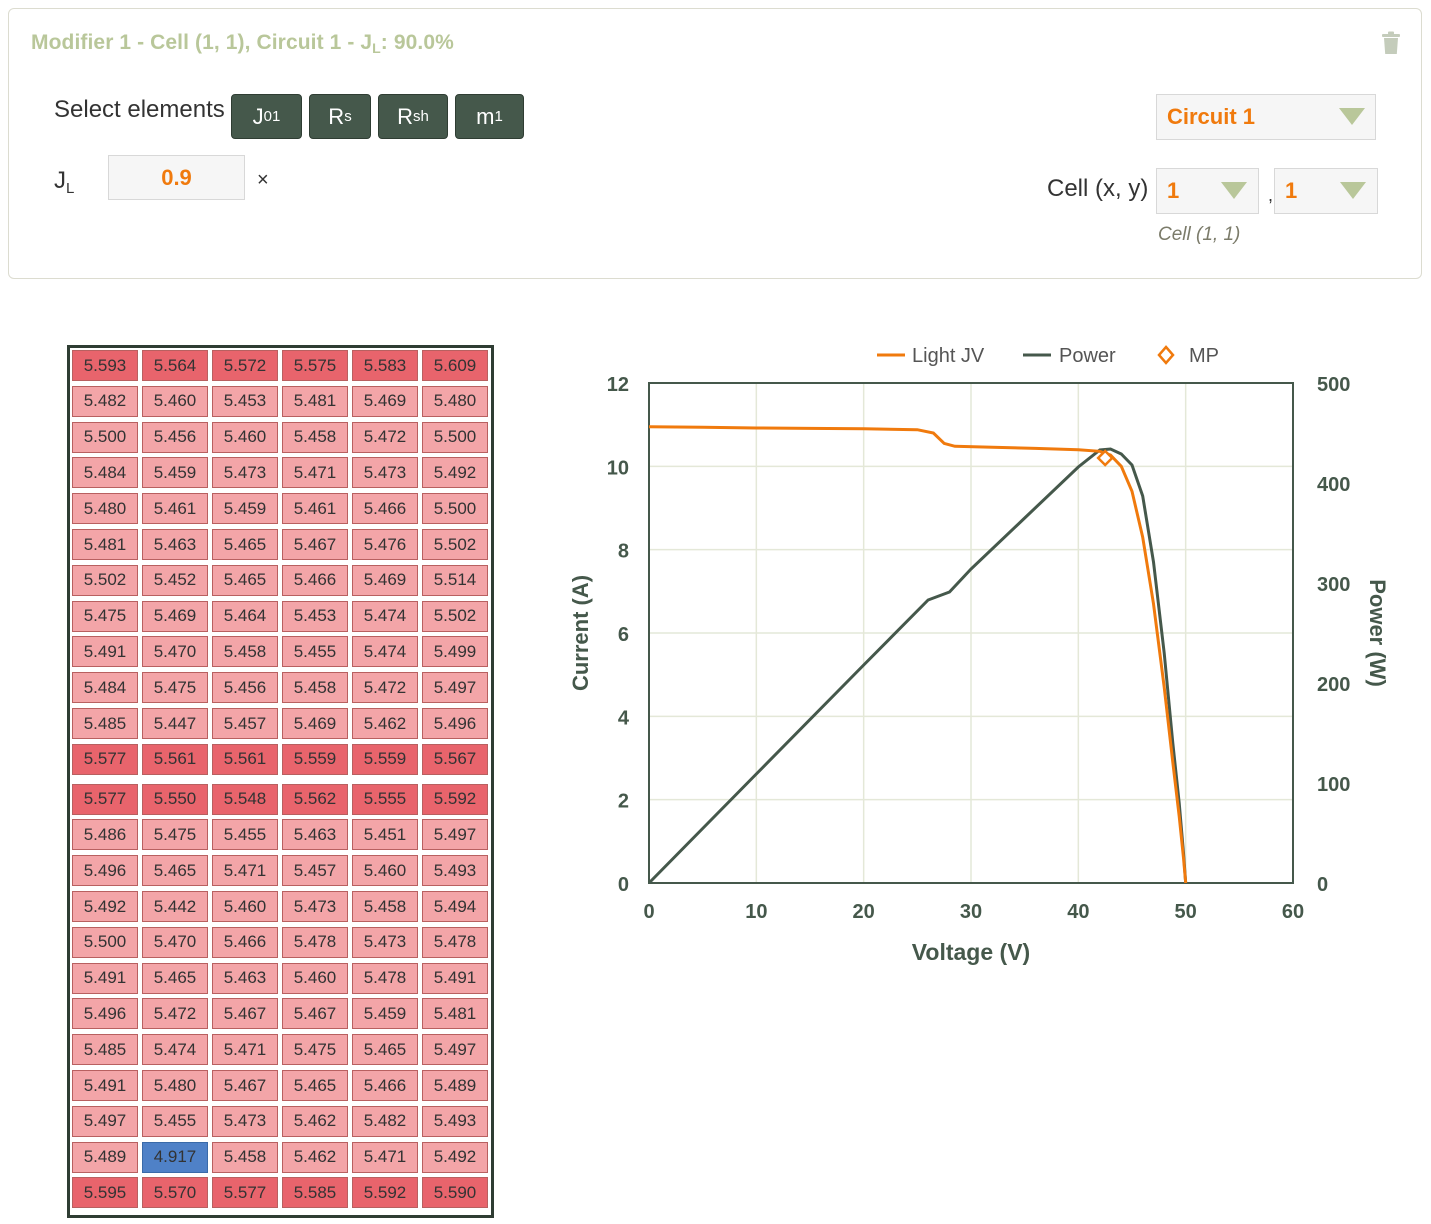 The width and height of the screenshot is (1431, 1224). What do you see at coordinates (489, 116) in the screenshot?
I see `element-button-m1: m1` at bounding box center [489, 116].